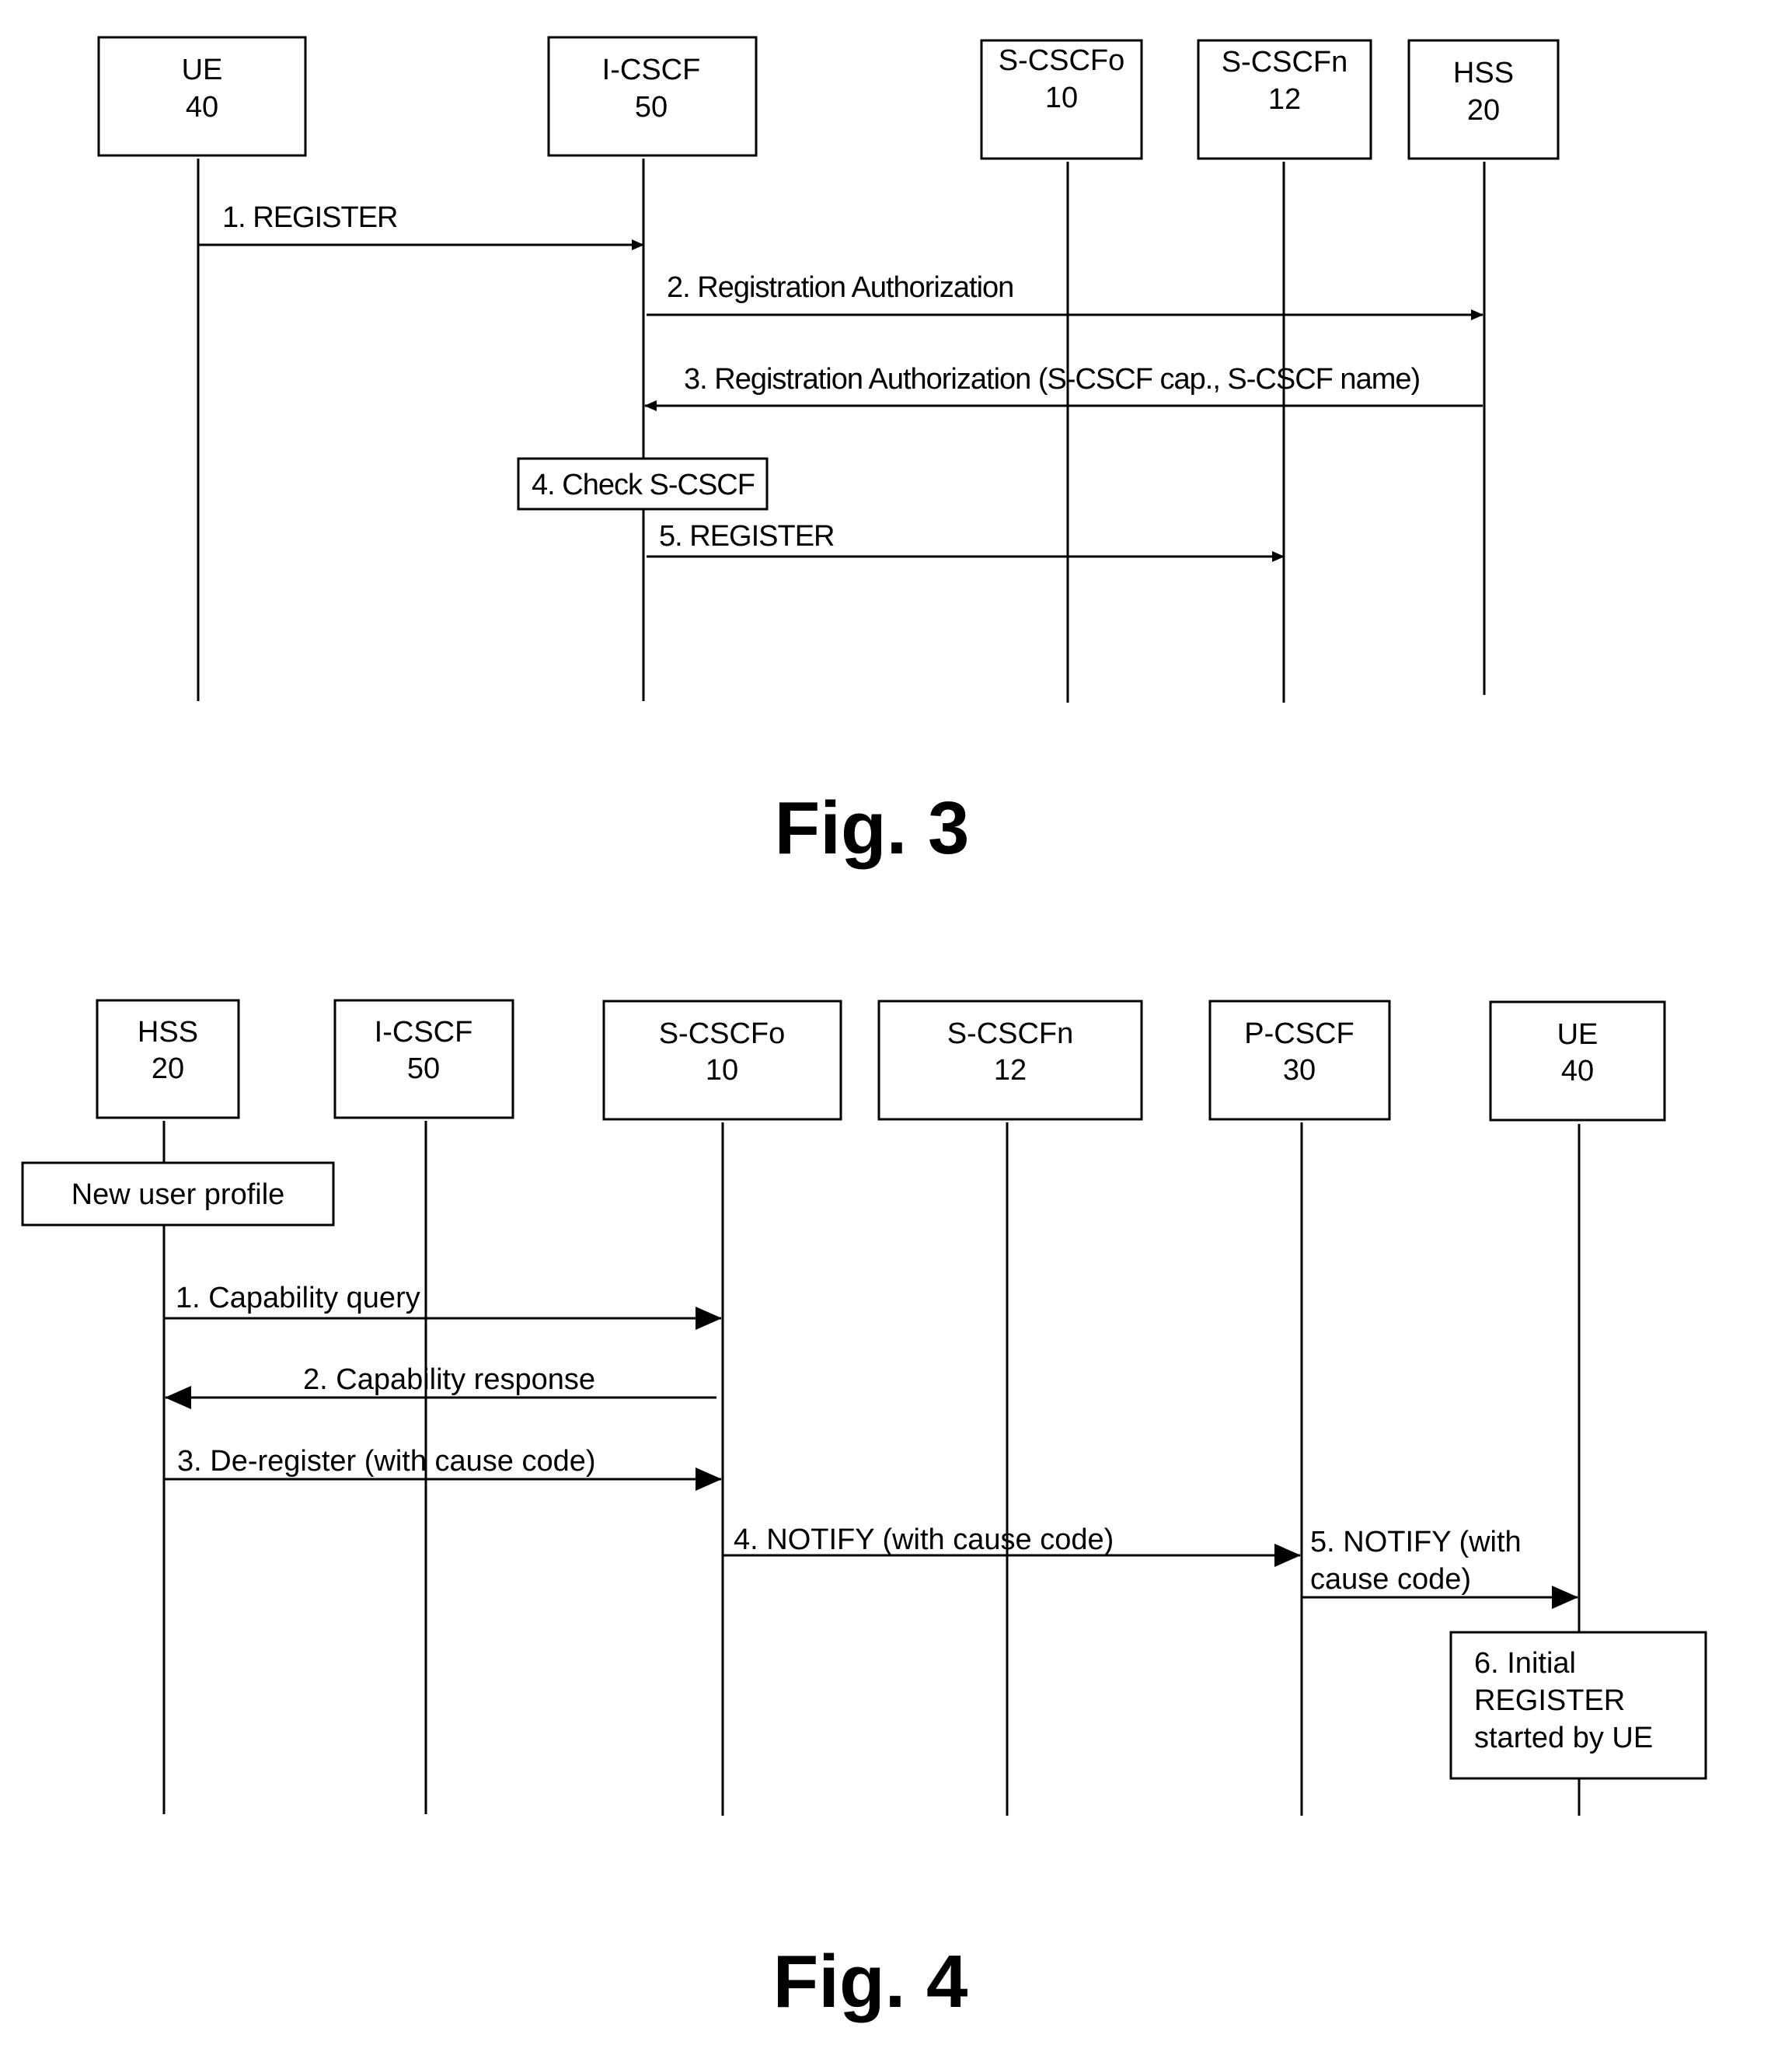 The image size is (1792, 2059). What do you see at coordinates (1550, 1700) in the screenshot?
I see `note-label-line-2: REGISTER` at bounding box center [1550, 1700].